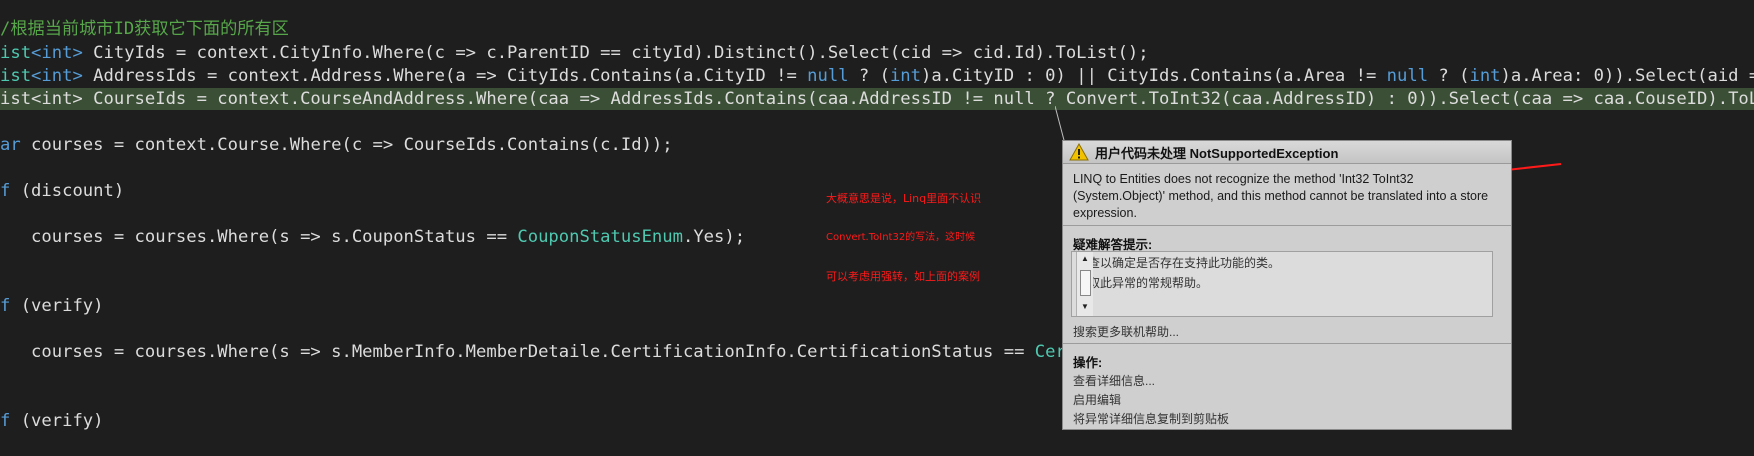 This screenshot has width=1754, height=456. I want to click on code-line: /根据当前城市ID获取它下面的所有区, so click(144, 29).